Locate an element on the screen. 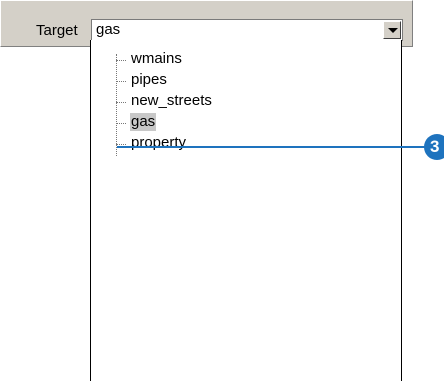 The width and height of the screenshot is (444, 381). callout-line is located at coordinates (277, 147).